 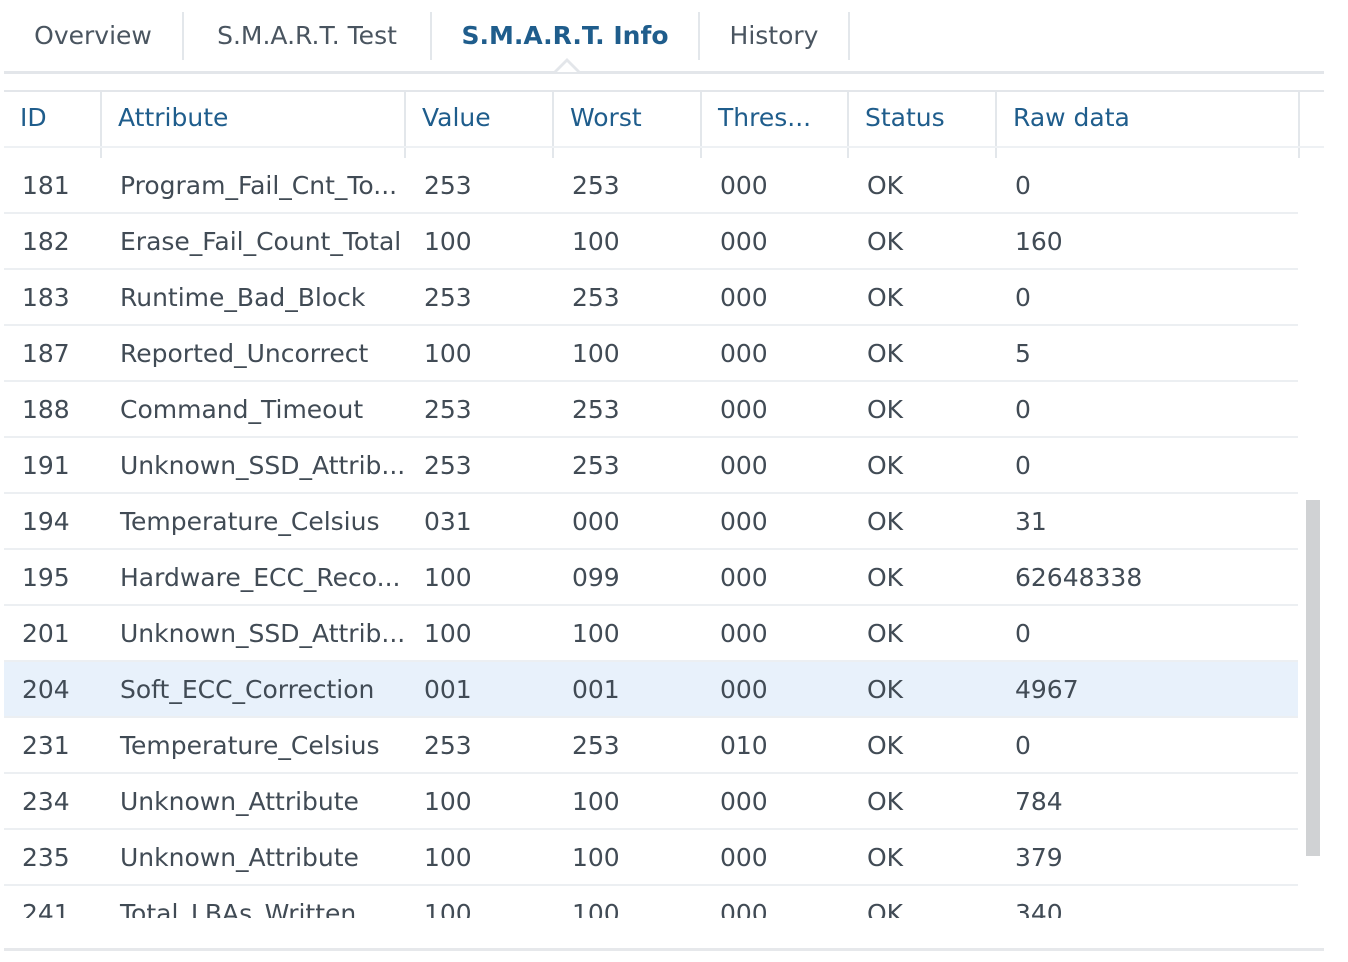 I want to click on cell-attribute: Reported_Uncorrect, so click(x=244, y=353).